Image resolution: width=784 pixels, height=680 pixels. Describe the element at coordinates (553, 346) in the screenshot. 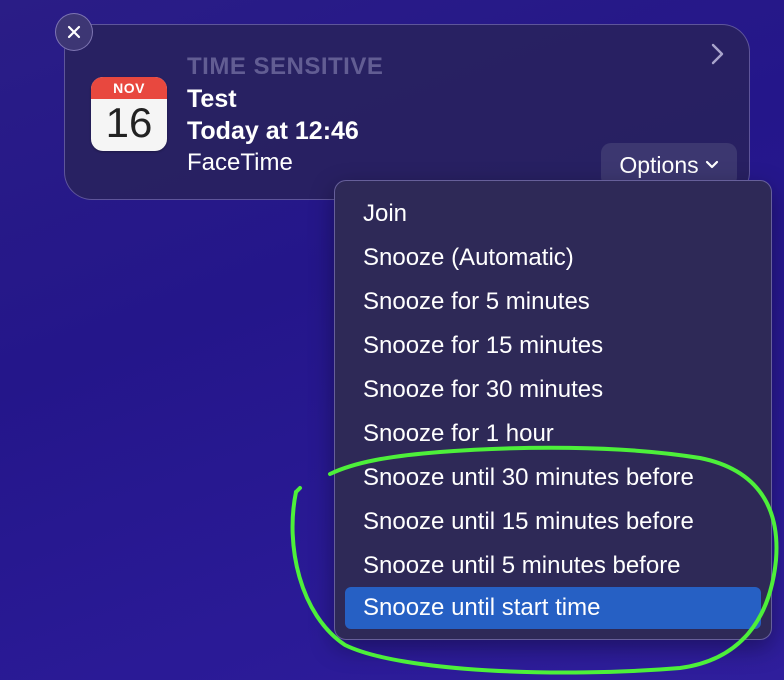

I see `menu-item-snooze-15-minutes: Snooze for 15 minutes` at that location.